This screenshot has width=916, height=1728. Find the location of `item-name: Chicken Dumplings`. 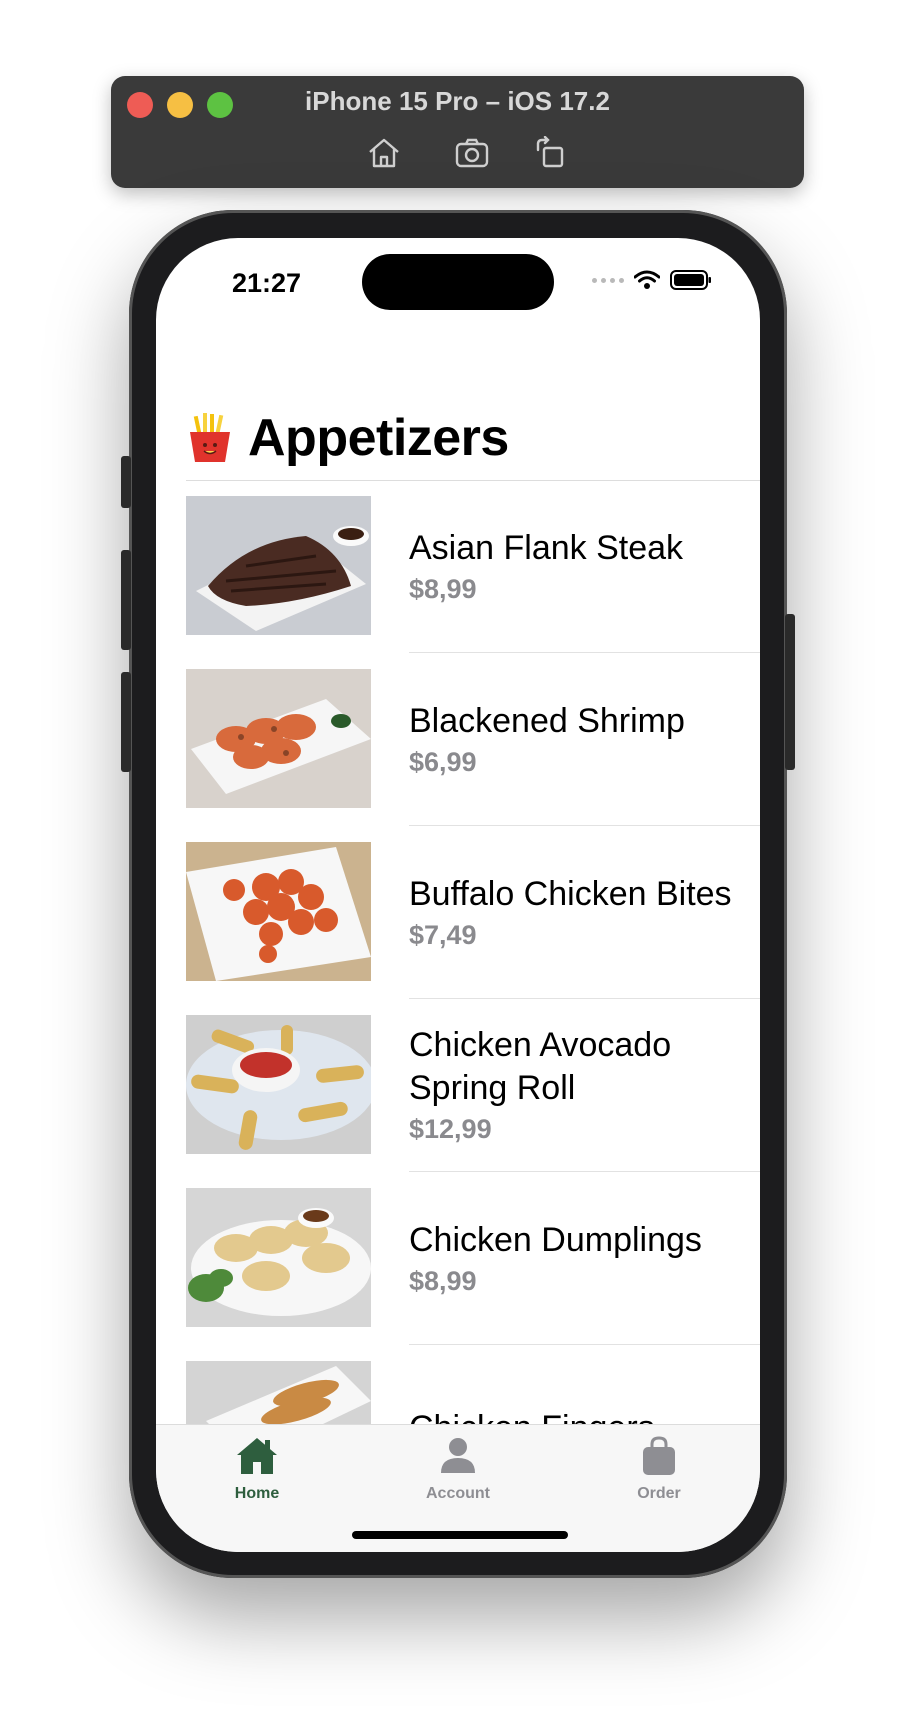

item-name: Chicken Dumplings is located at coordinates (555, 1239).